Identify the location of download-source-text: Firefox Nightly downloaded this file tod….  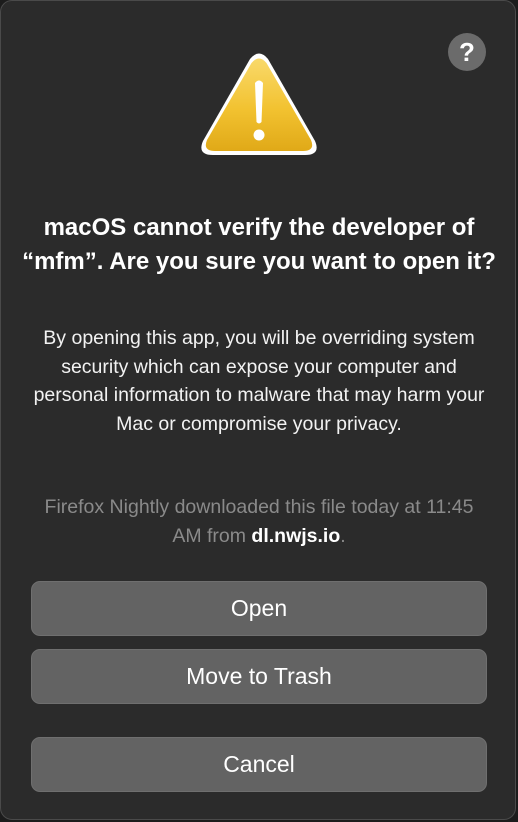
(259, 521).